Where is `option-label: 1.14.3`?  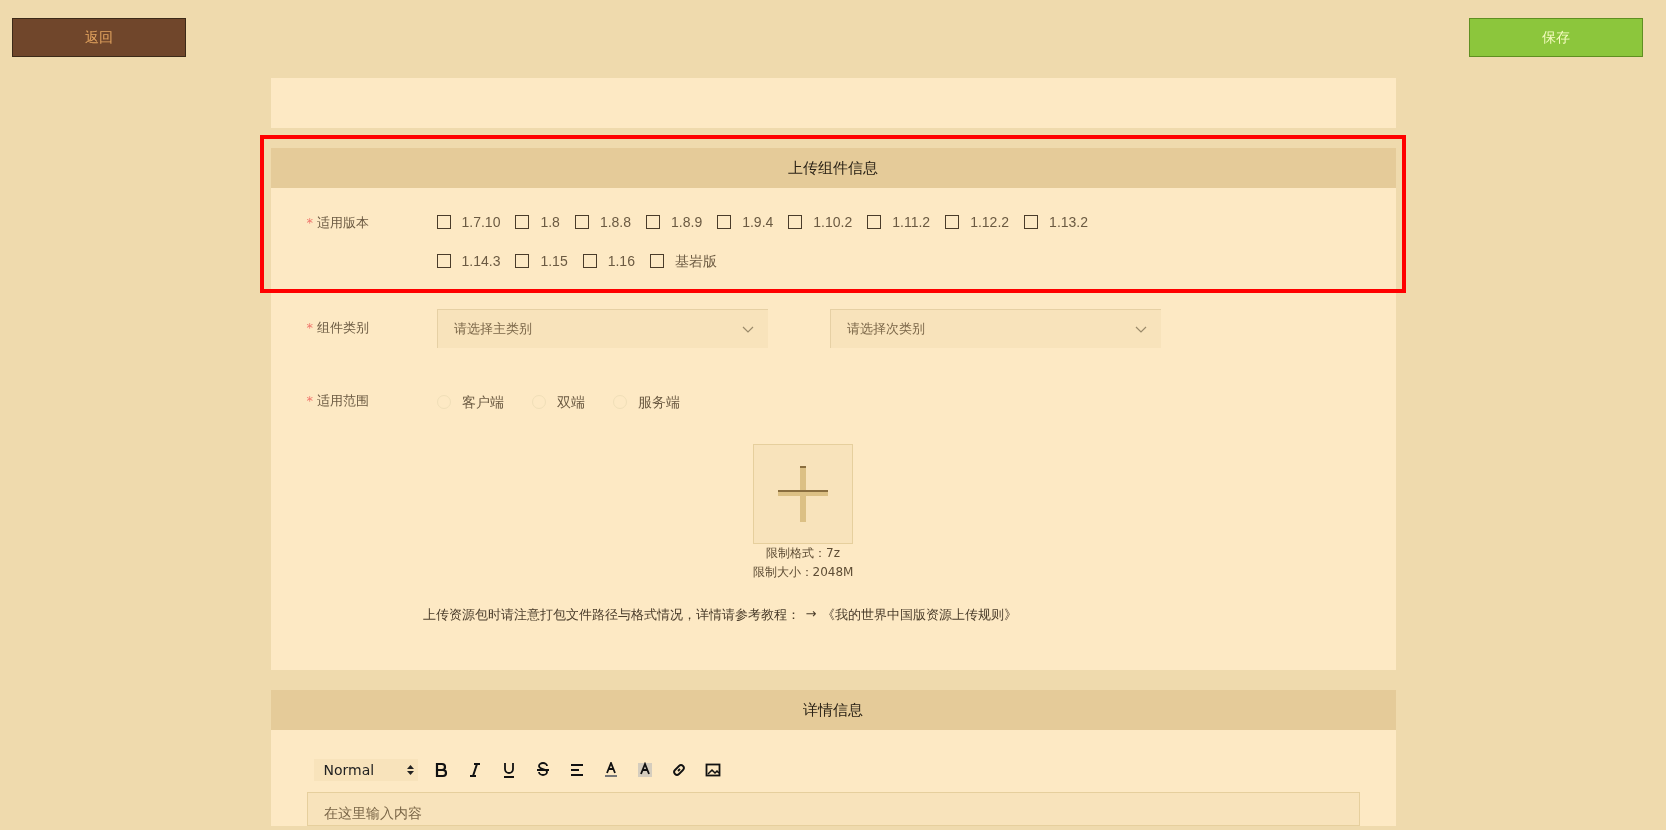 option-label: 1.14.3 is located at coordinates (481, 261).